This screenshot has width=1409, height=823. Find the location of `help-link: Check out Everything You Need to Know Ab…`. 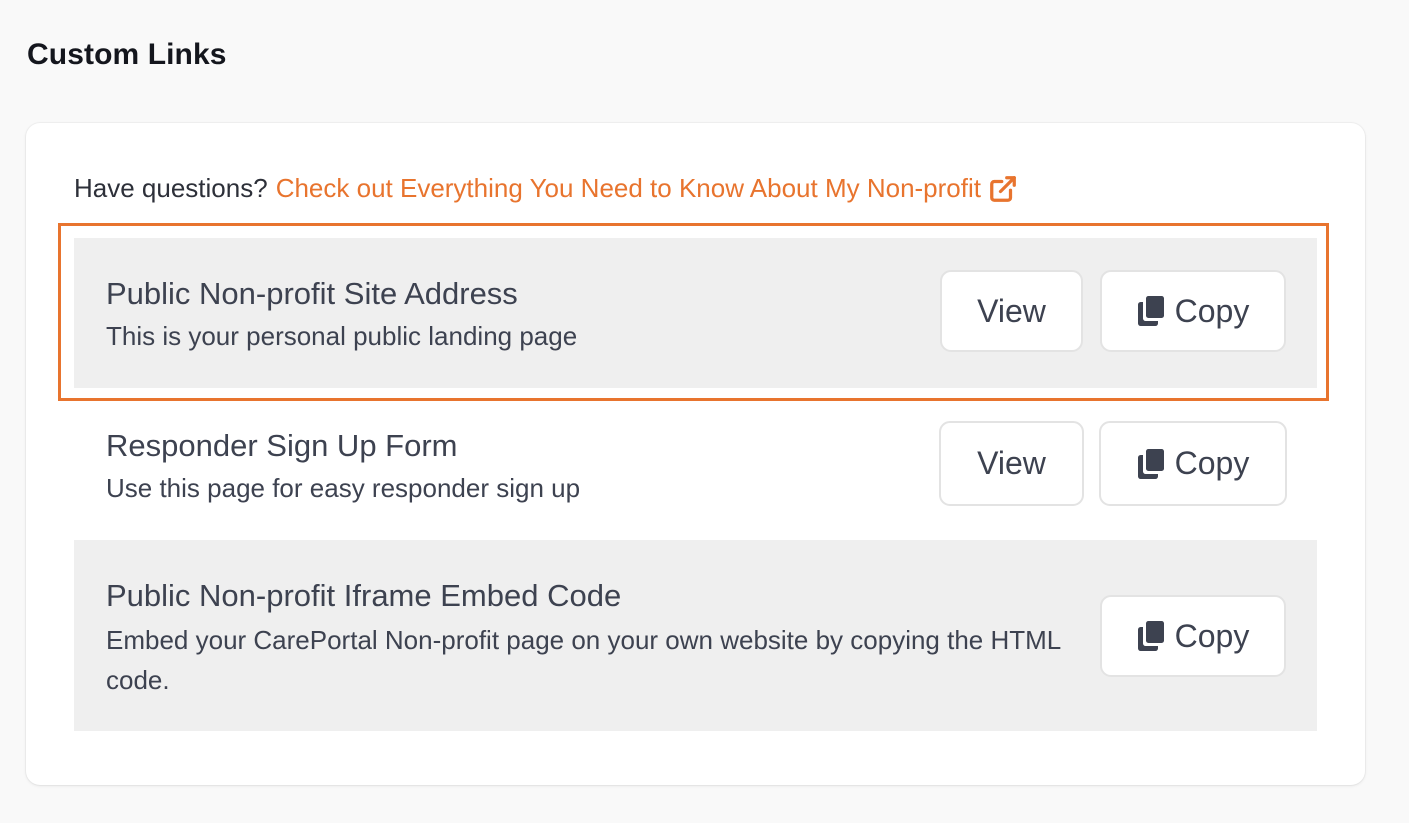

help-link: Check out Everything You Need to Know Ab… is located at coordinates (647, 188).